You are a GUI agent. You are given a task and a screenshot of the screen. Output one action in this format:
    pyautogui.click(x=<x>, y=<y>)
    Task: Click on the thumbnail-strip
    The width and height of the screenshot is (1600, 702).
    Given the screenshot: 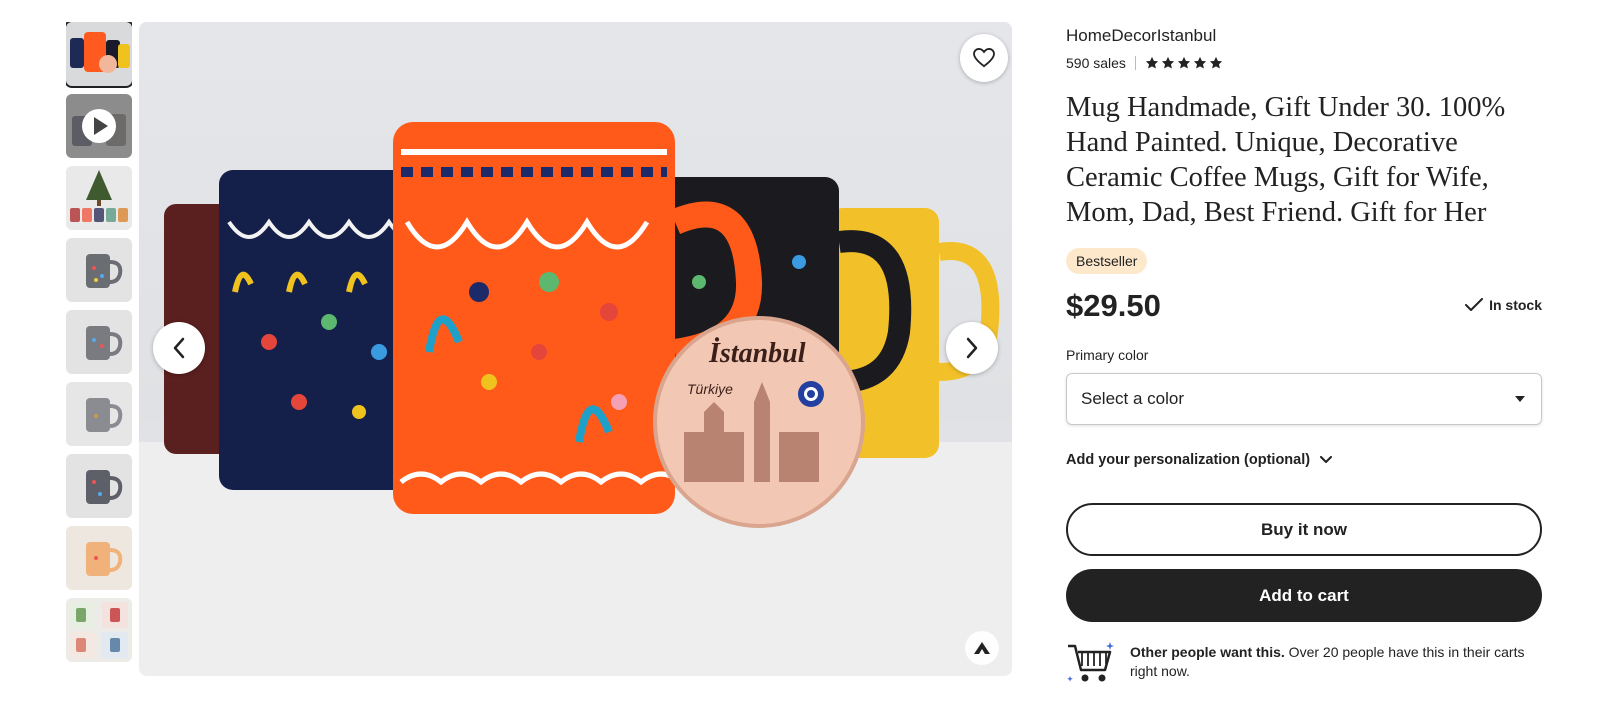 What is the action you would take?
    pyautogui.click(x=99, y=347)
    